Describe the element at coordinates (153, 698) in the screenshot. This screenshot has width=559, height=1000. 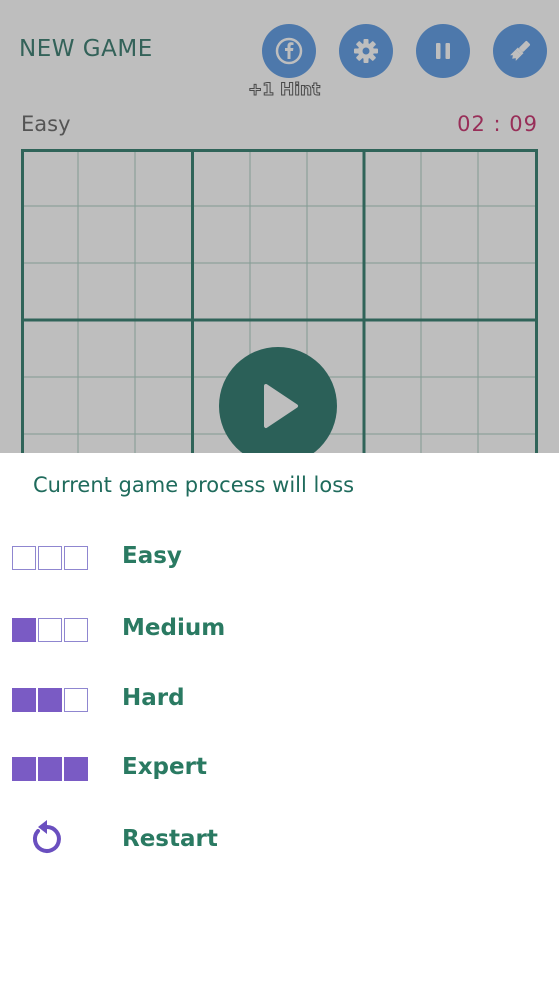
I see `option-label: Hard` at that location.